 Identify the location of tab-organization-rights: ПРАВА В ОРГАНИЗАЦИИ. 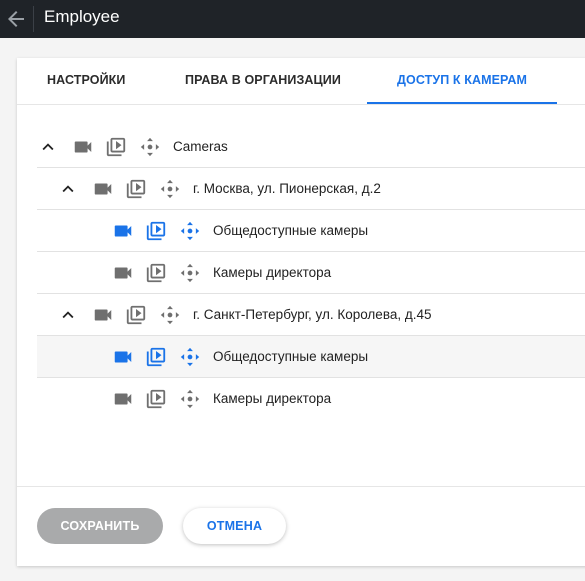
(263, 81).